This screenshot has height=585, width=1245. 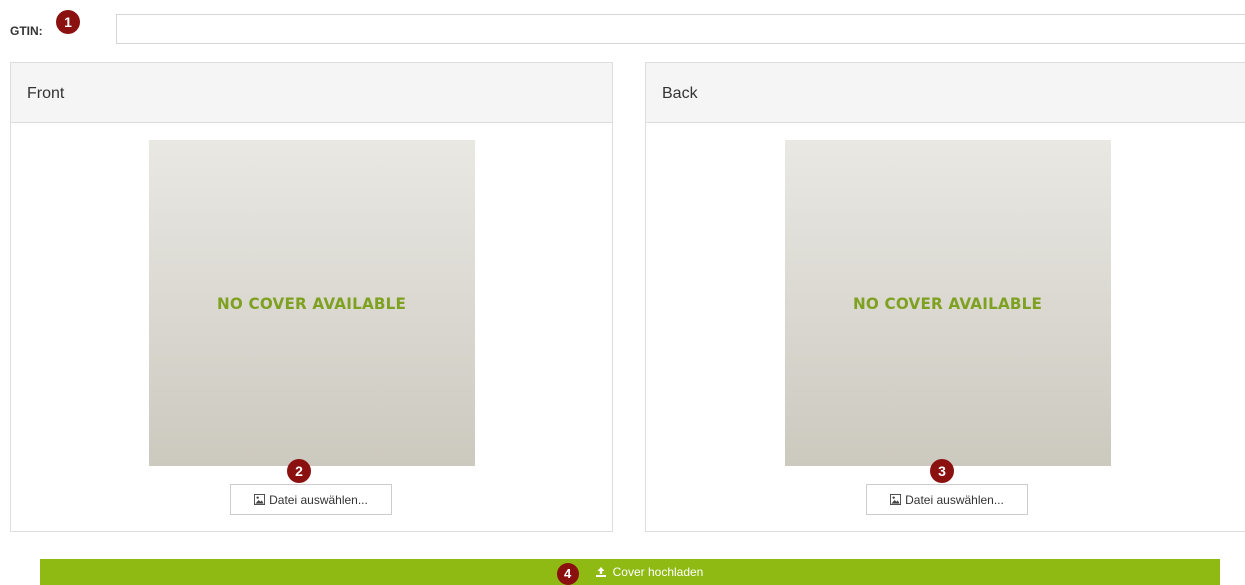 I want to click on front-cover-text: NO COVER AVAILABLE, so click(x=312, y=303).